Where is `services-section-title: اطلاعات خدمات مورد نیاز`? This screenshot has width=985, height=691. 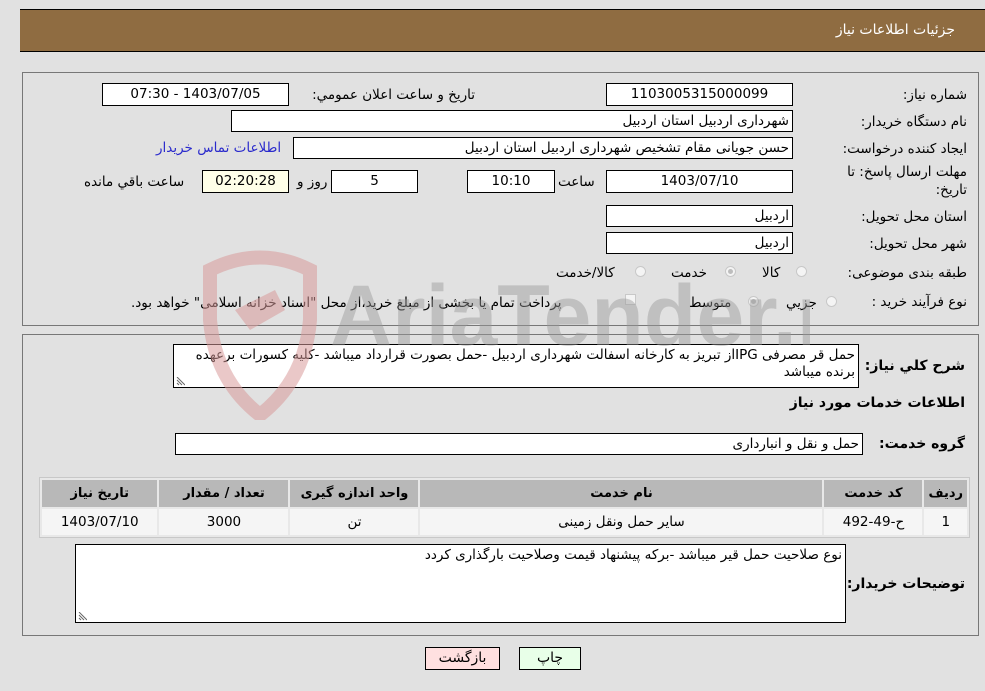
services-section-title: اطلاعات خدمات مورد نیاز is located at coordinates (877, 403).